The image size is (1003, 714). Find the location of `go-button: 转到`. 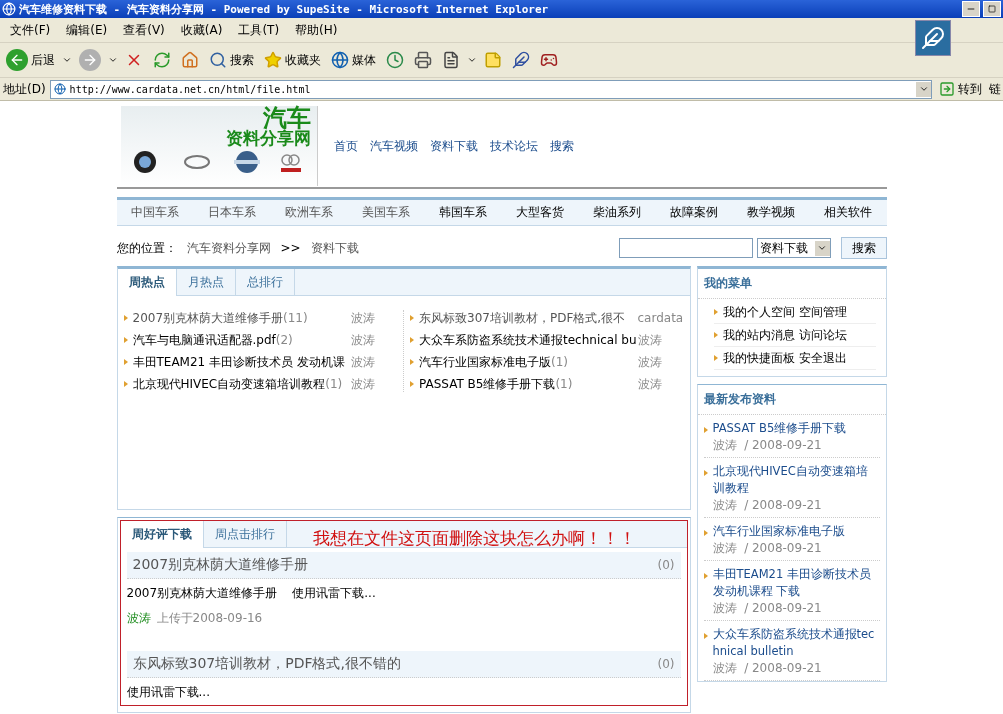

go-button: 转到 is located at coordinates (960, 89).